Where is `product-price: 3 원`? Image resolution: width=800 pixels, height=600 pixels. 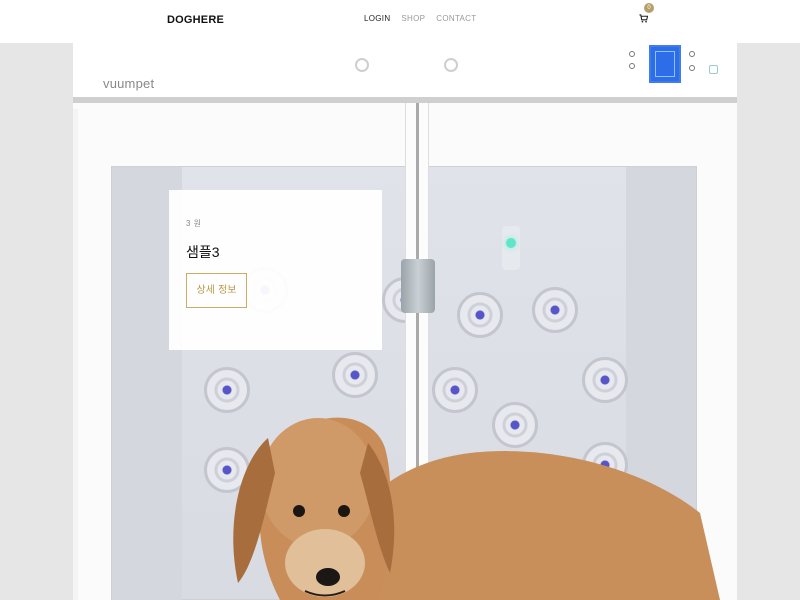 product-price: 3 원 is located at coordinates (194, 223).